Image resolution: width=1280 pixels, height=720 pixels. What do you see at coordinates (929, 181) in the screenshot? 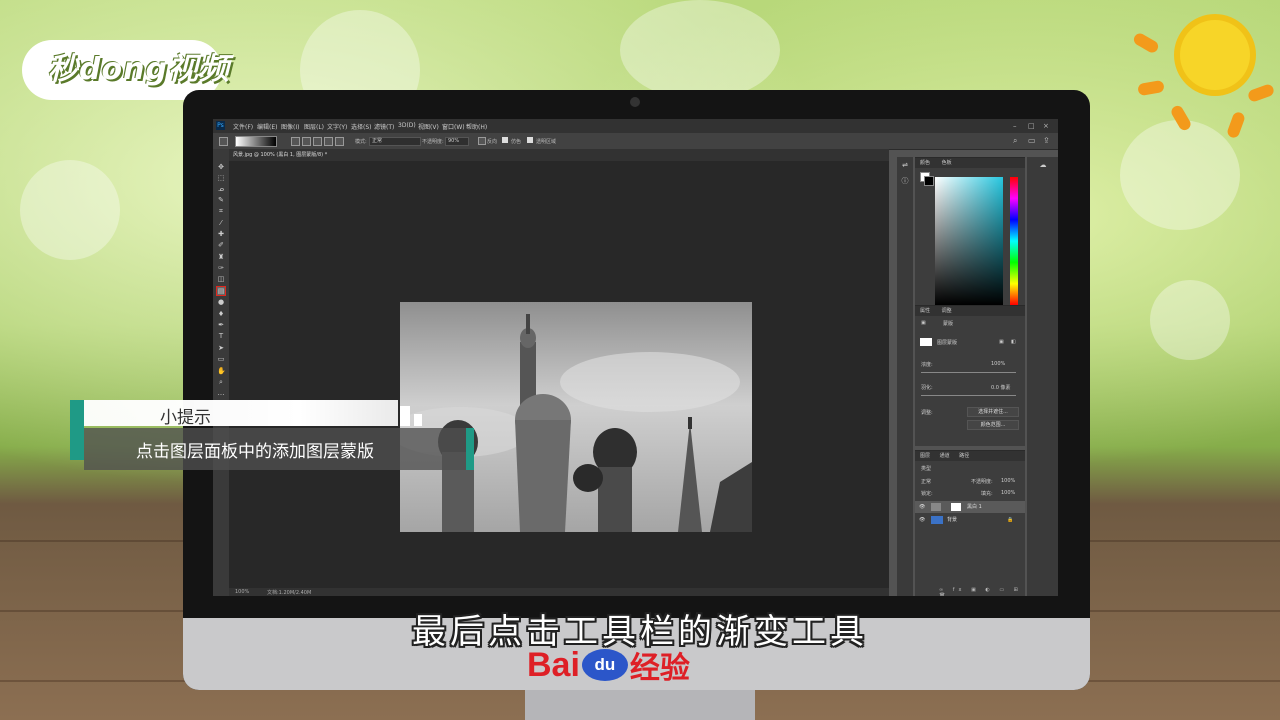
I see `background-color-swatch` at bounding box center [929, 181].